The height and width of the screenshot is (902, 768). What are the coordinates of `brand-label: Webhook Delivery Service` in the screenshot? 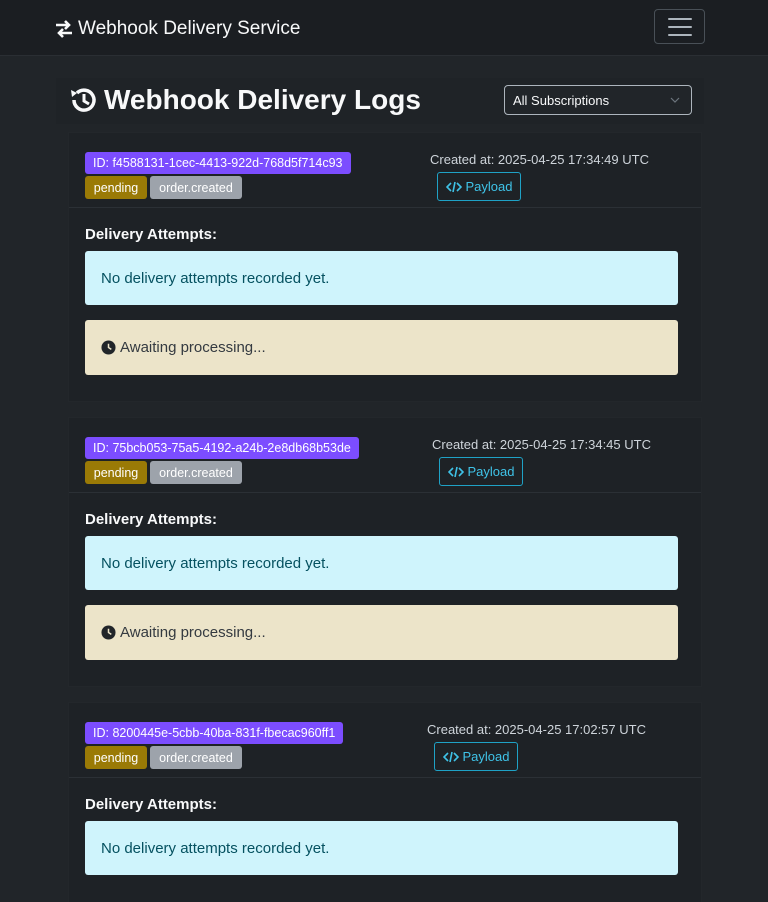 It's located at (189, 28).